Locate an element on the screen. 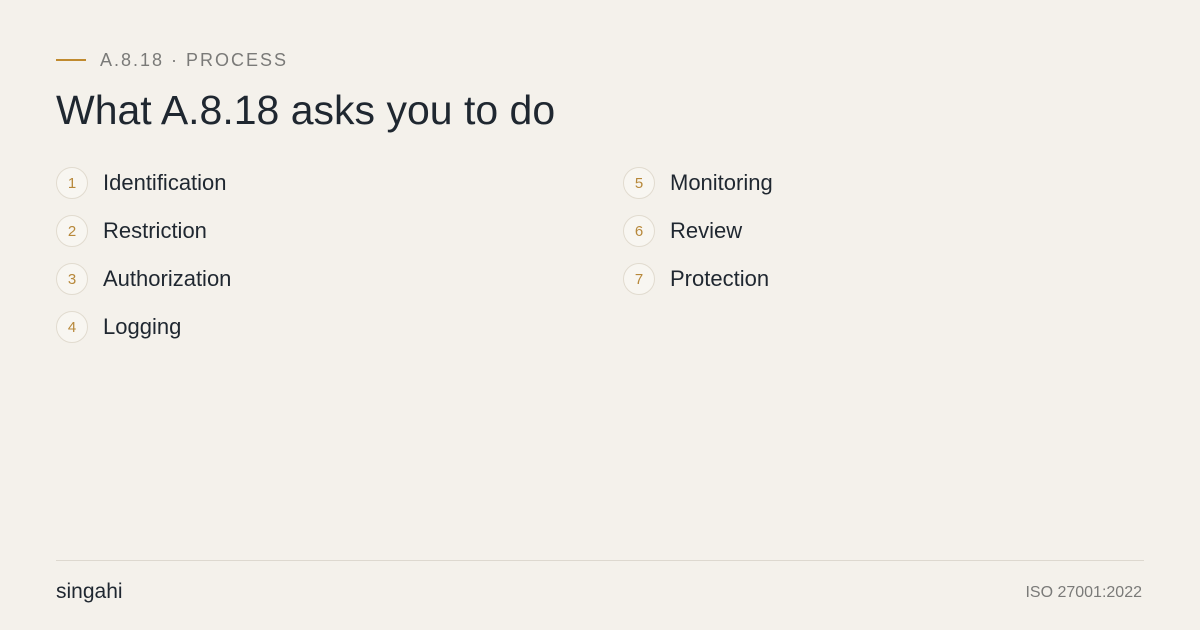  step-item: 2 Restriction is located at coordinates (131, 231).